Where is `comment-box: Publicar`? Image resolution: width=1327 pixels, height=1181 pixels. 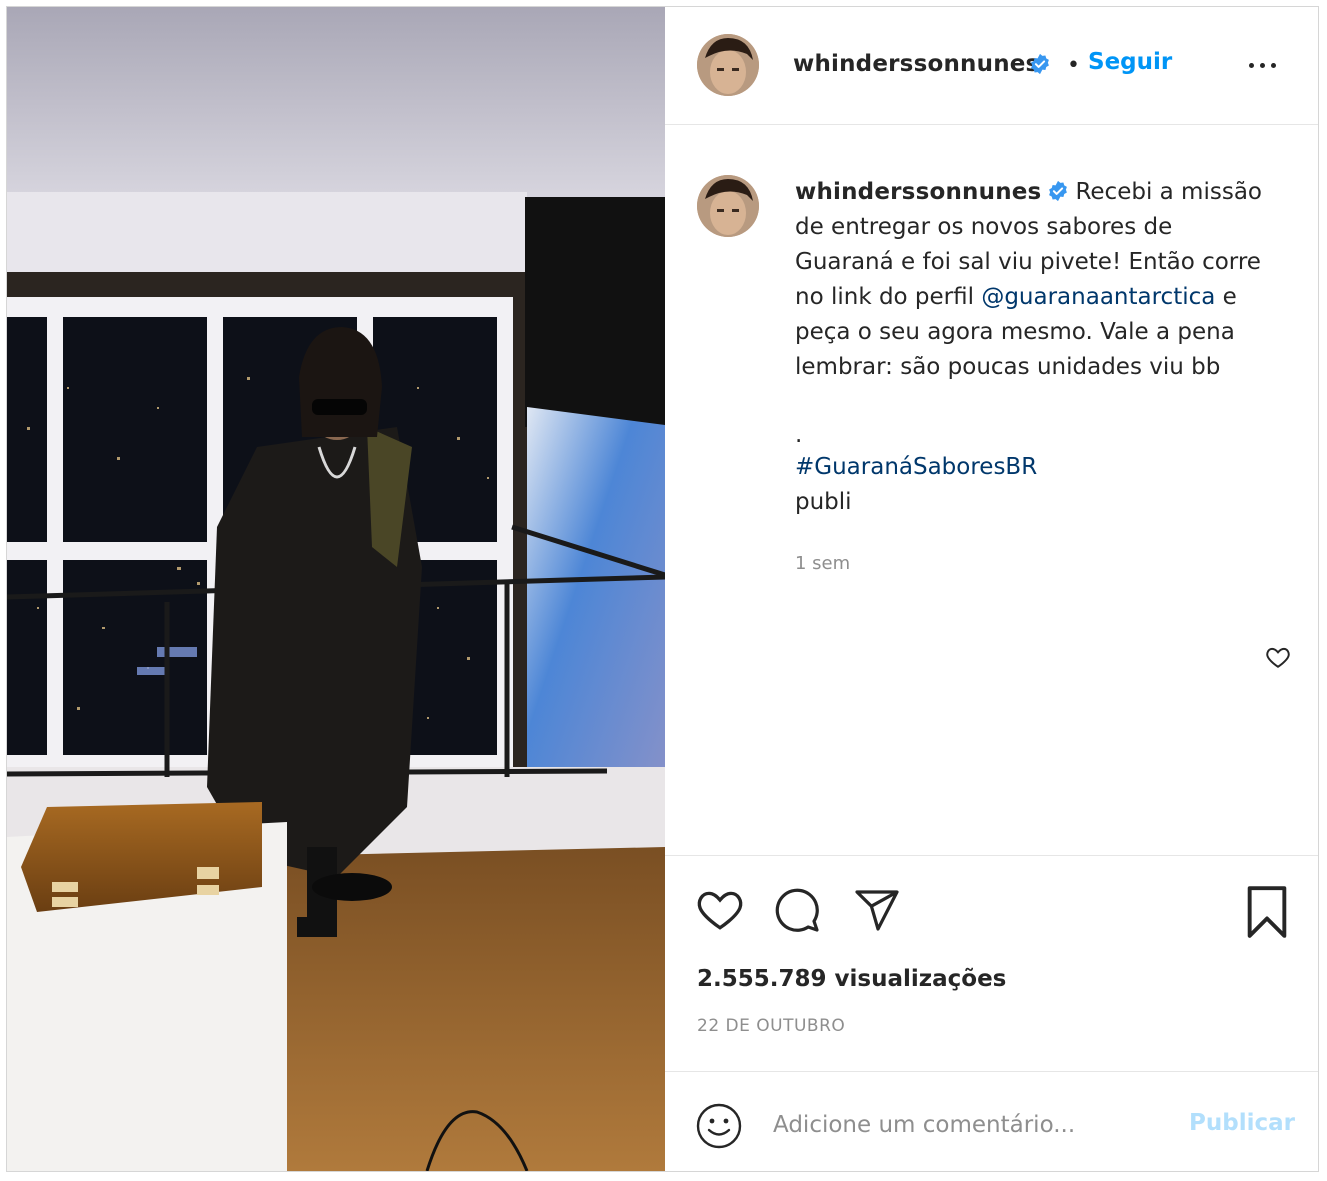 comment-box: Publicar is located at coordinates (991, 1121).